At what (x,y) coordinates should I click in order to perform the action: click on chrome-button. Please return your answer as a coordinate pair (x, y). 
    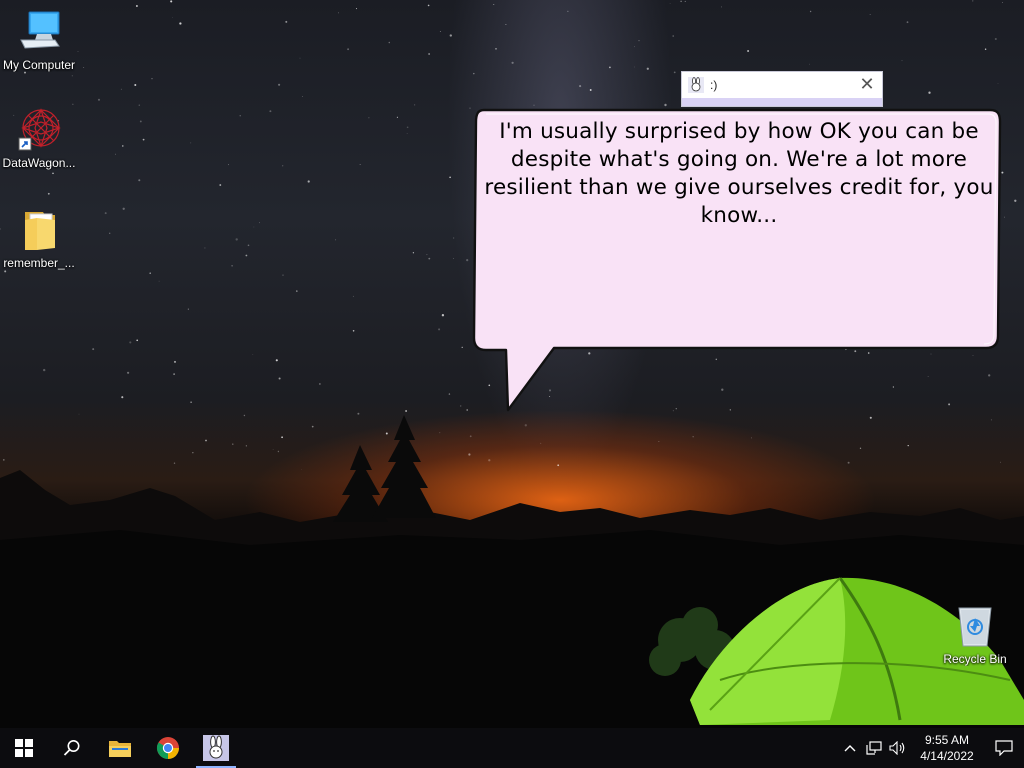
    Looking at the image, I should click on (168, 748).